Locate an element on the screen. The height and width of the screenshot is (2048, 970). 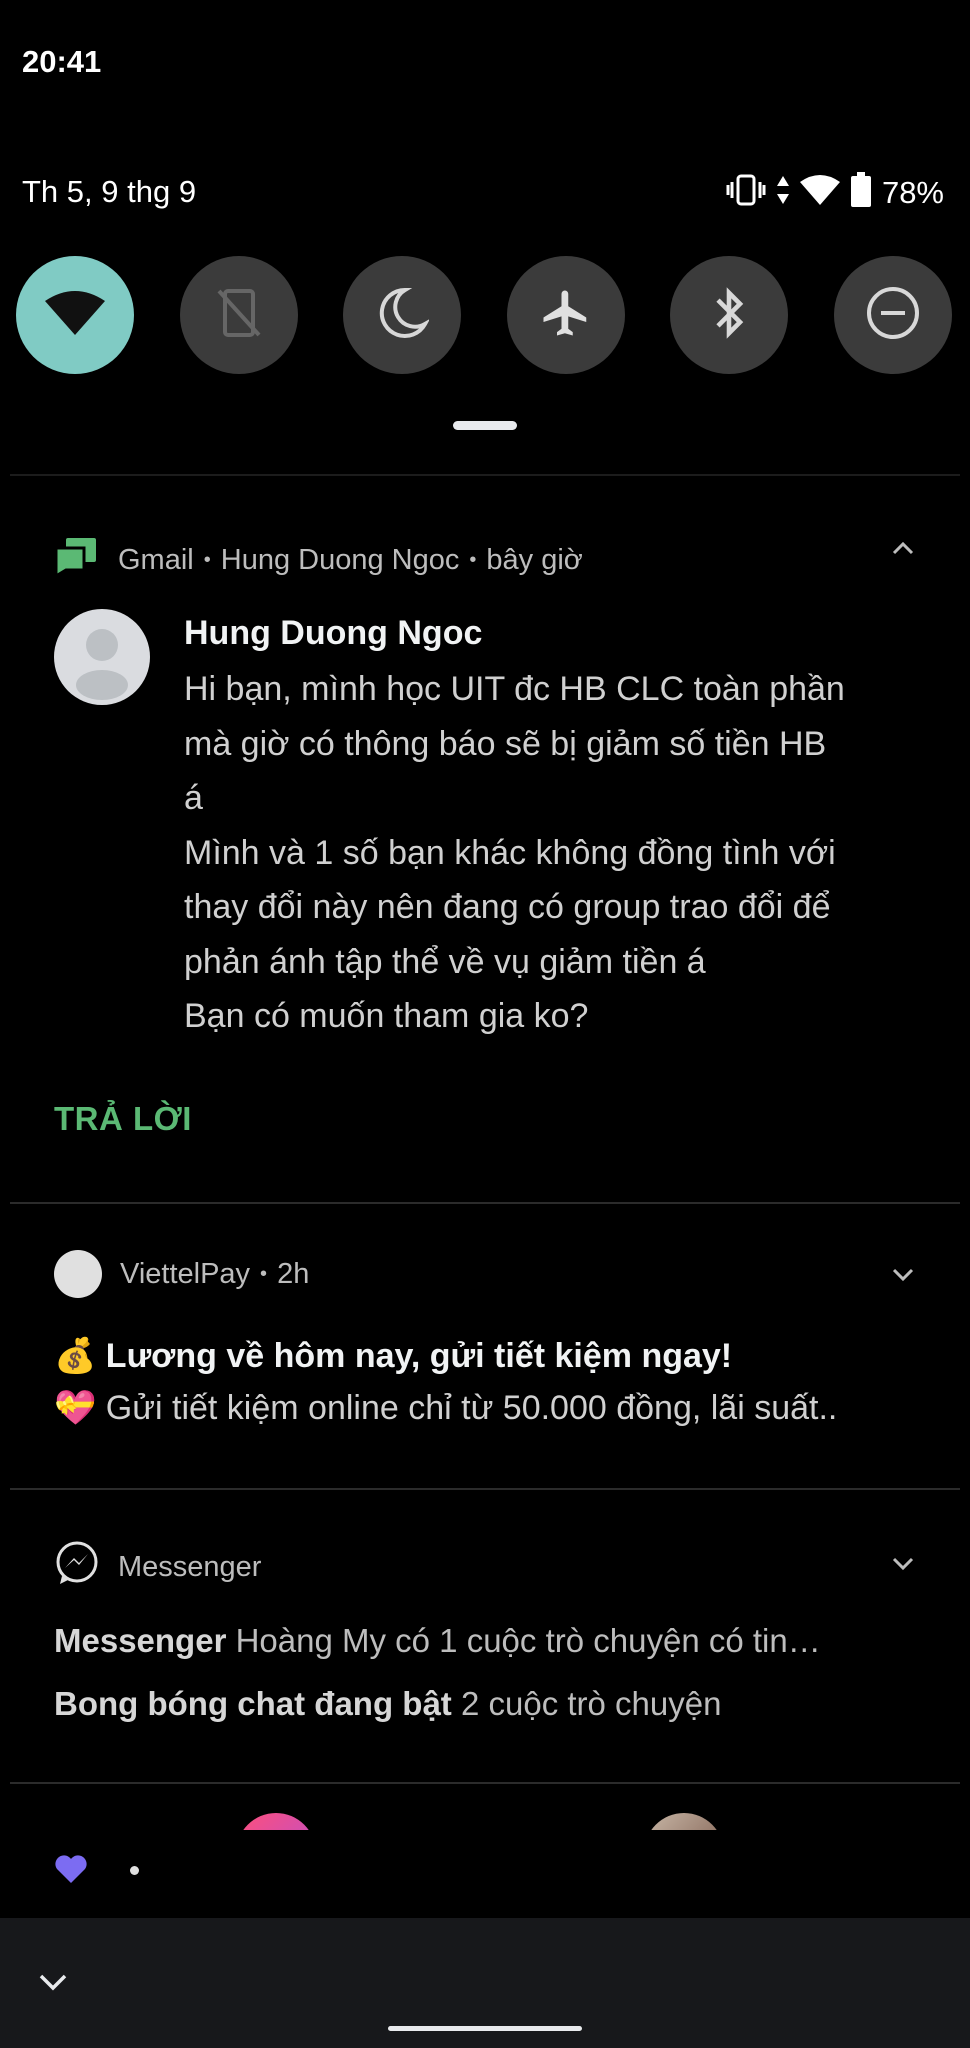
qs-dnd-toggle is located at coordinates (893, 315).